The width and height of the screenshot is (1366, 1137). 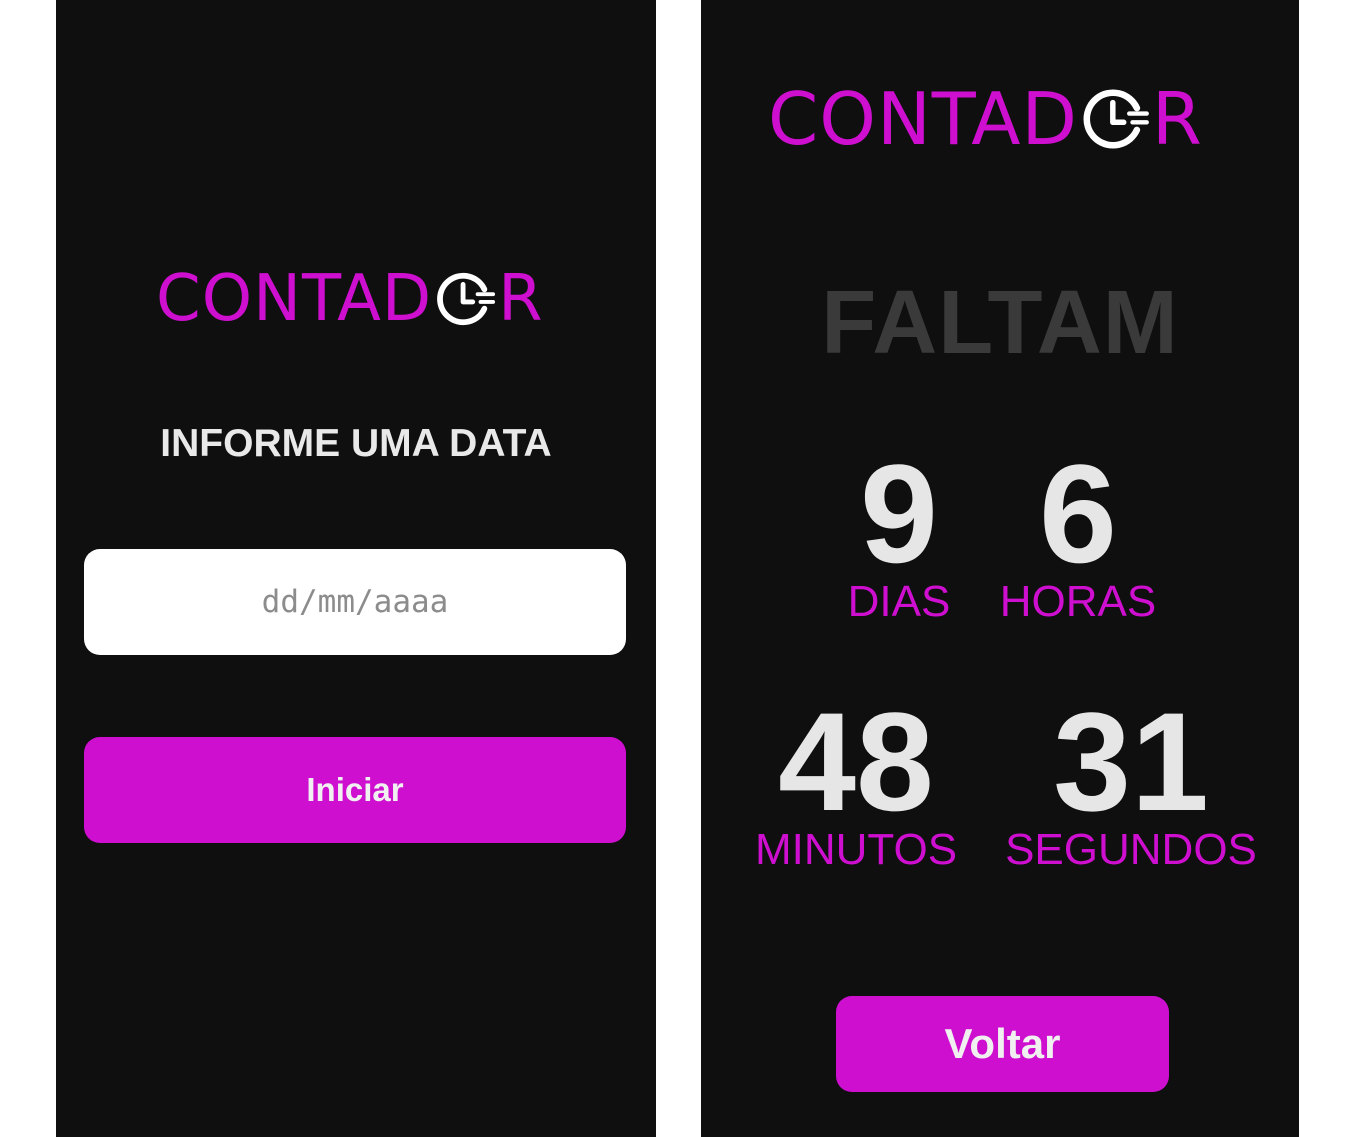 I want to click on form-title: INFORME UMA DATA, so click(x=356, y=443).